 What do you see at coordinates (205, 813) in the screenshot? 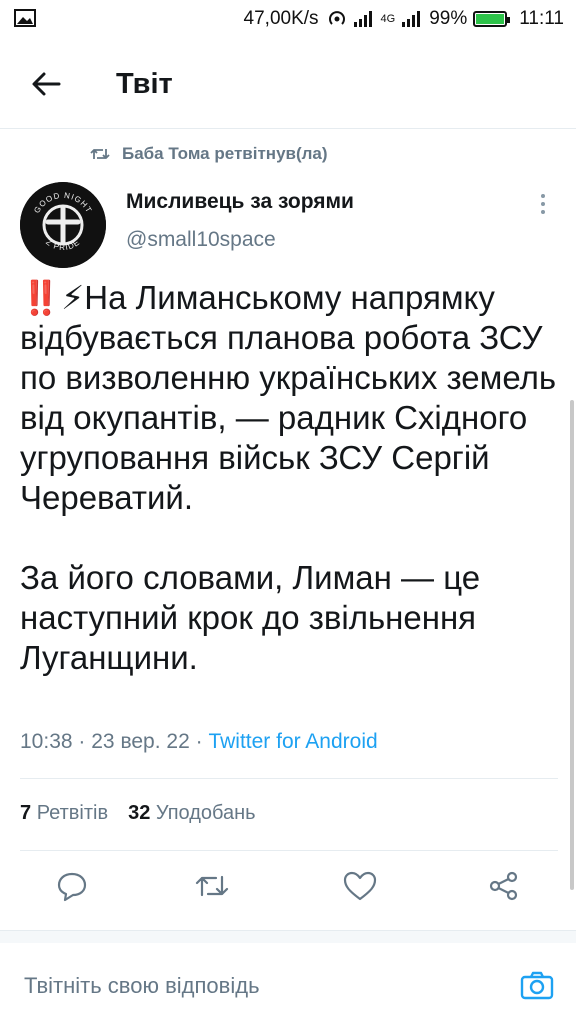
I see `likes-label: Уподобань` at bounding box center [205, 813].